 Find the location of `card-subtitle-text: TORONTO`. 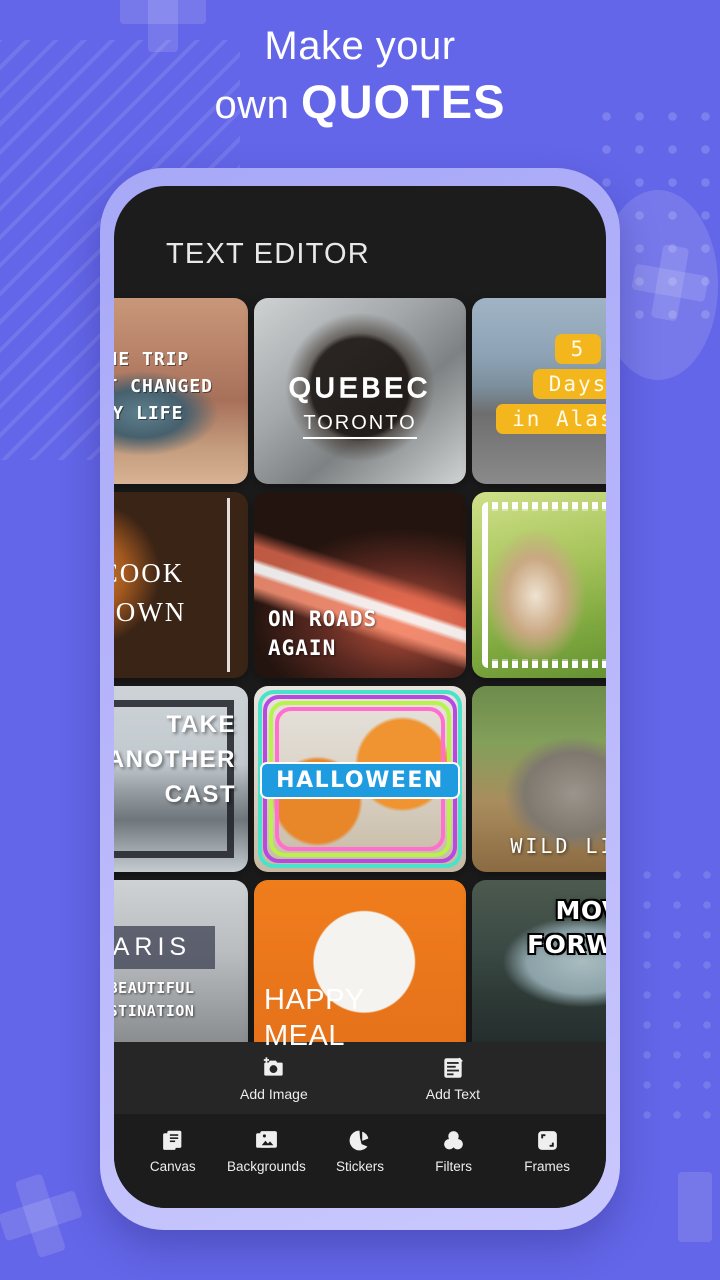

card-subtitle-text: TORONTO is located at coordinates (360, 425).